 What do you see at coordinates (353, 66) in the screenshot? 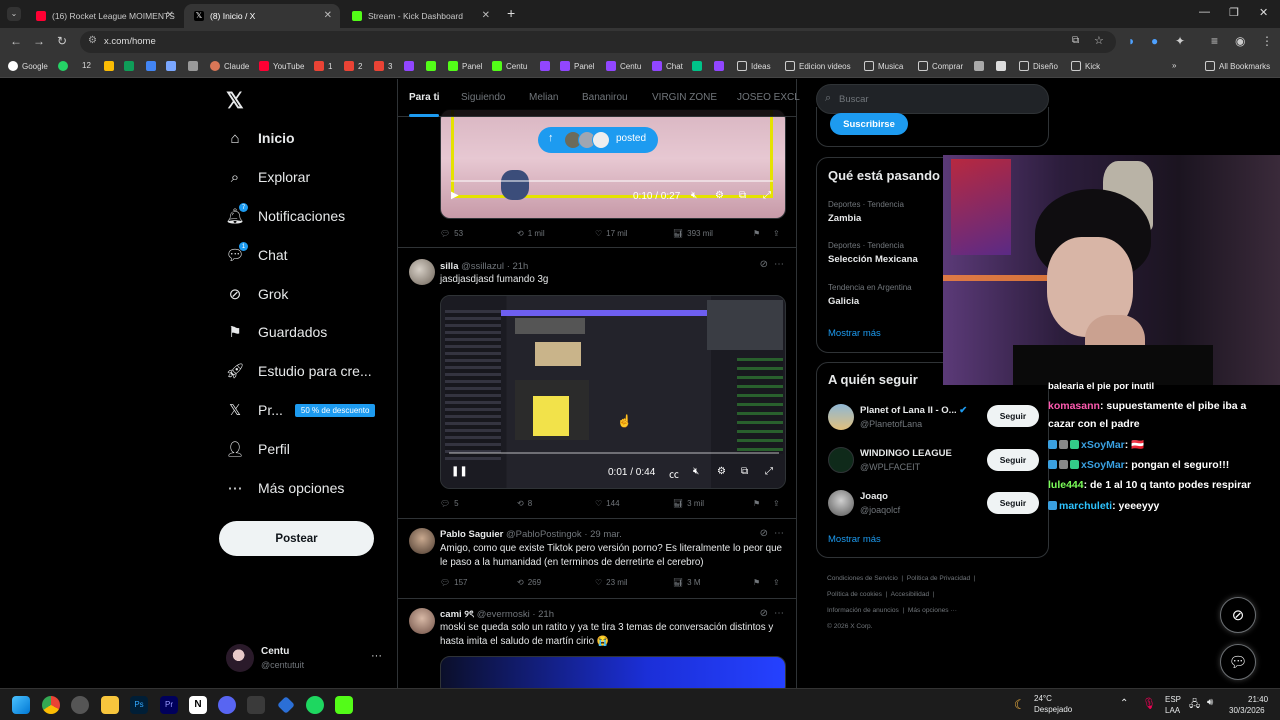
I see `bookmark: 2` at bounding box center [353, 66].